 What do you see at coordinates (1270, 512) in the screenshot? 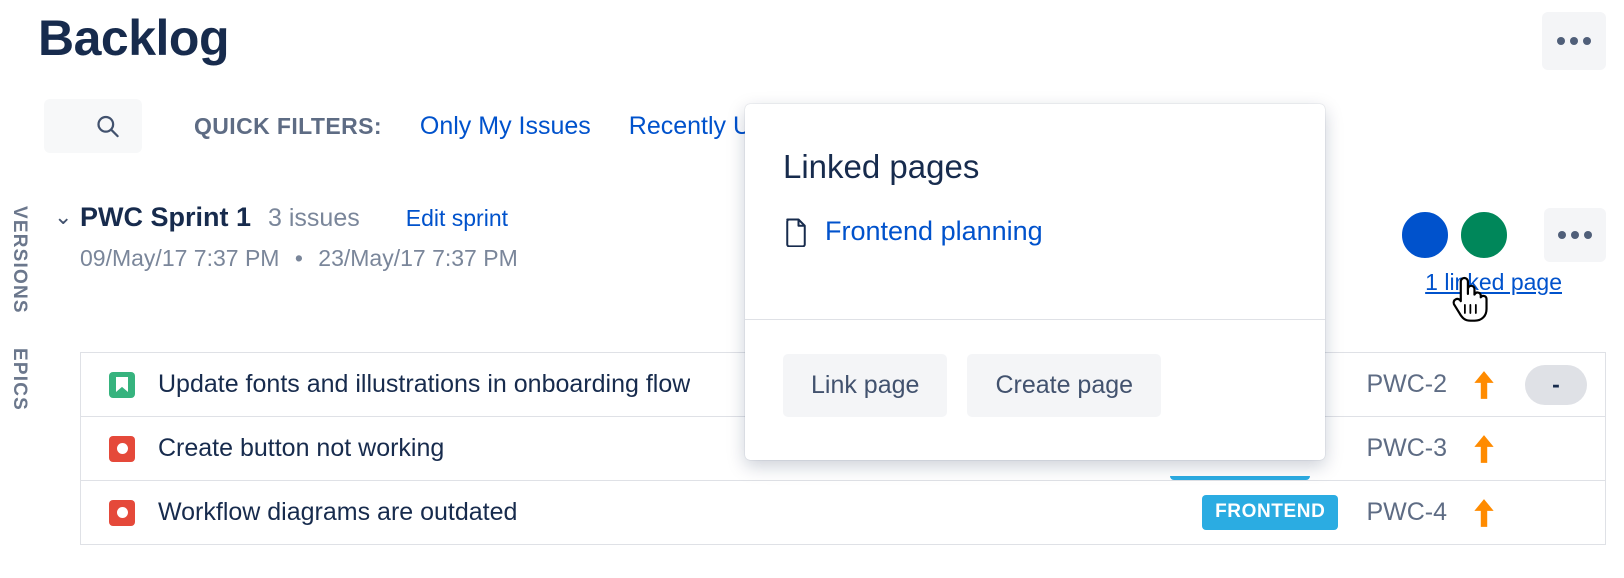
I see `epic-tag: FRONTEND` at bounding box center [1270, 512].